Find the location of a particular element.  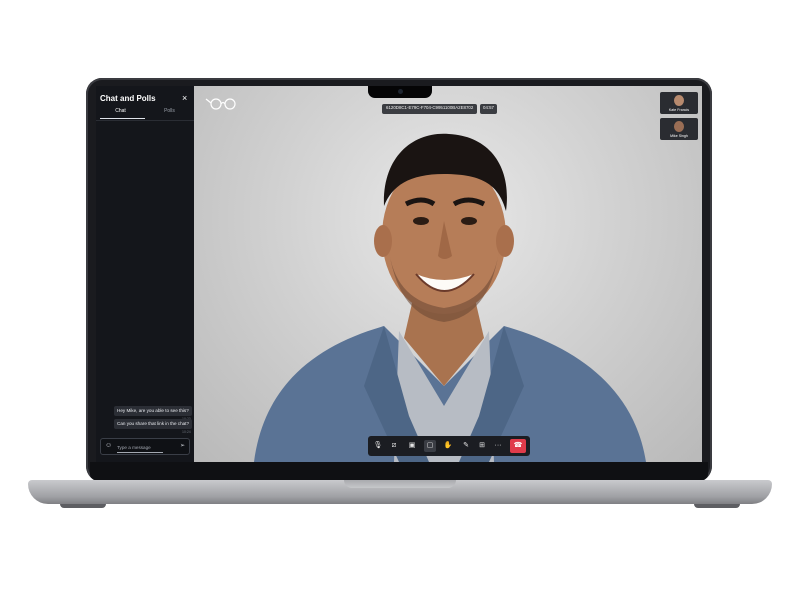

message-input is located at coordinates (147, 447).